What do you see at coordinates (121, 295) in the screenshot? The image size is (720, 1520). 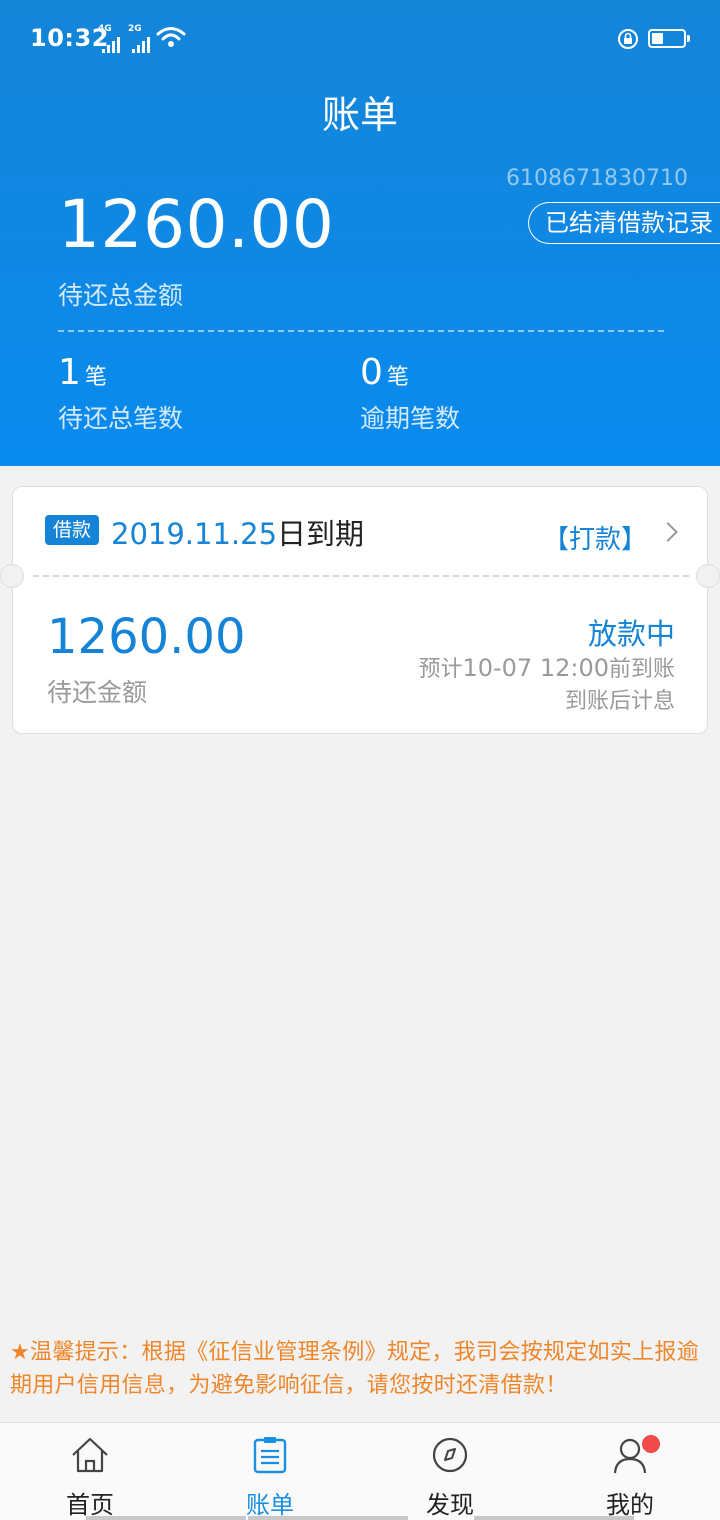 I see `total-amount-label: 待还总金额` at bounding box center [121, 295].